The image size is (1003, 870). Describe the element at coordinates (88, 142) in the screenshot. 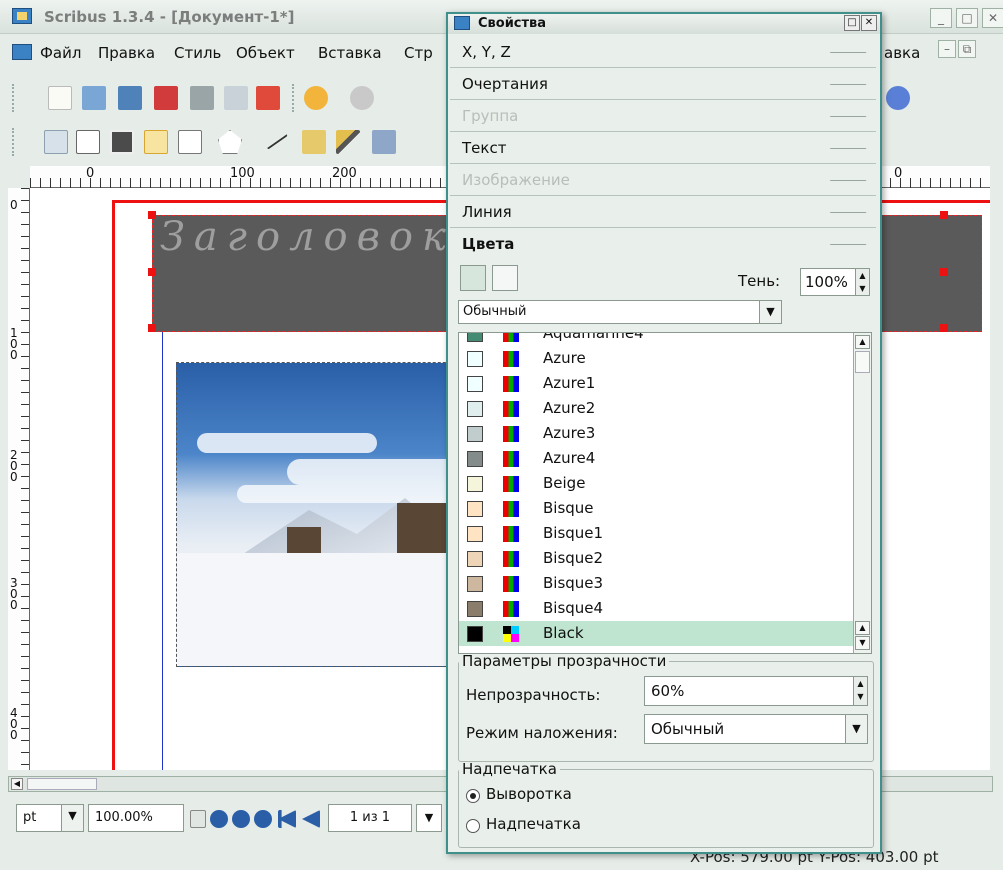

I see `text-frame-icon` at that location.